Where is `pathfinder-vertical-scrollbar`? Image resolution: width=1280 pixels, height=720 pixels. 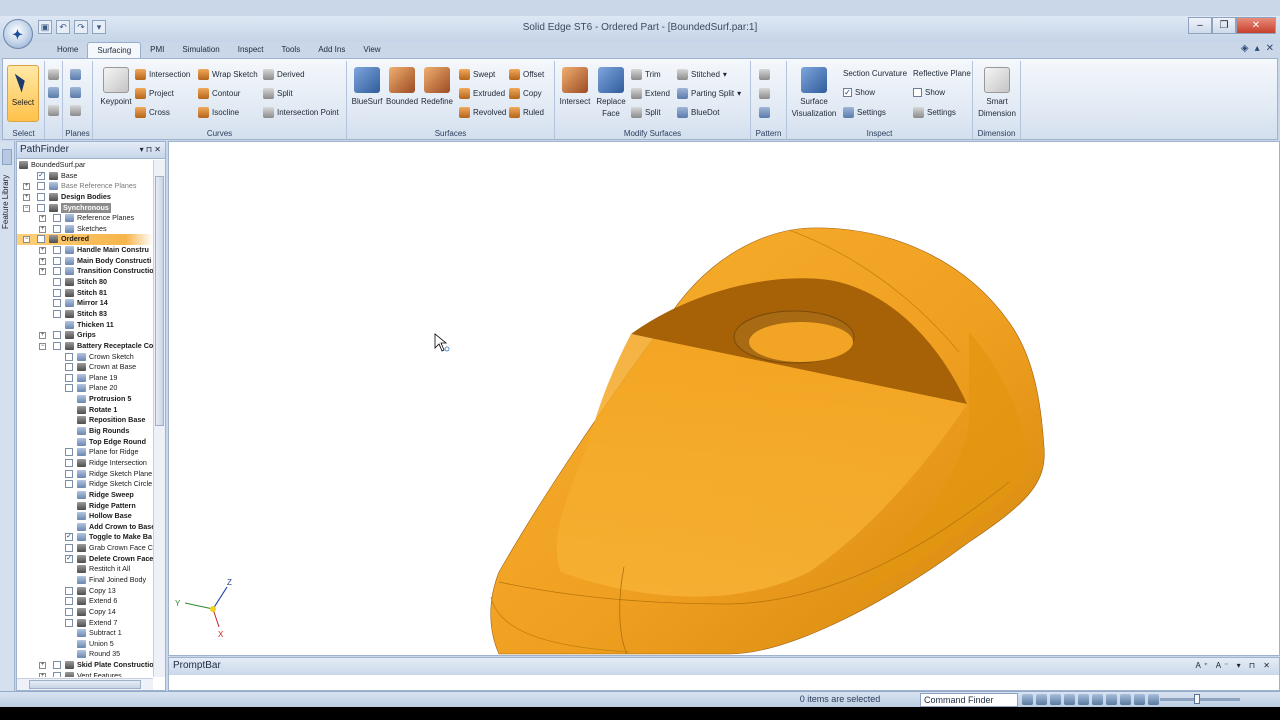 pathfinder-vertical-scrollbar is located at coordinates (159, 418).